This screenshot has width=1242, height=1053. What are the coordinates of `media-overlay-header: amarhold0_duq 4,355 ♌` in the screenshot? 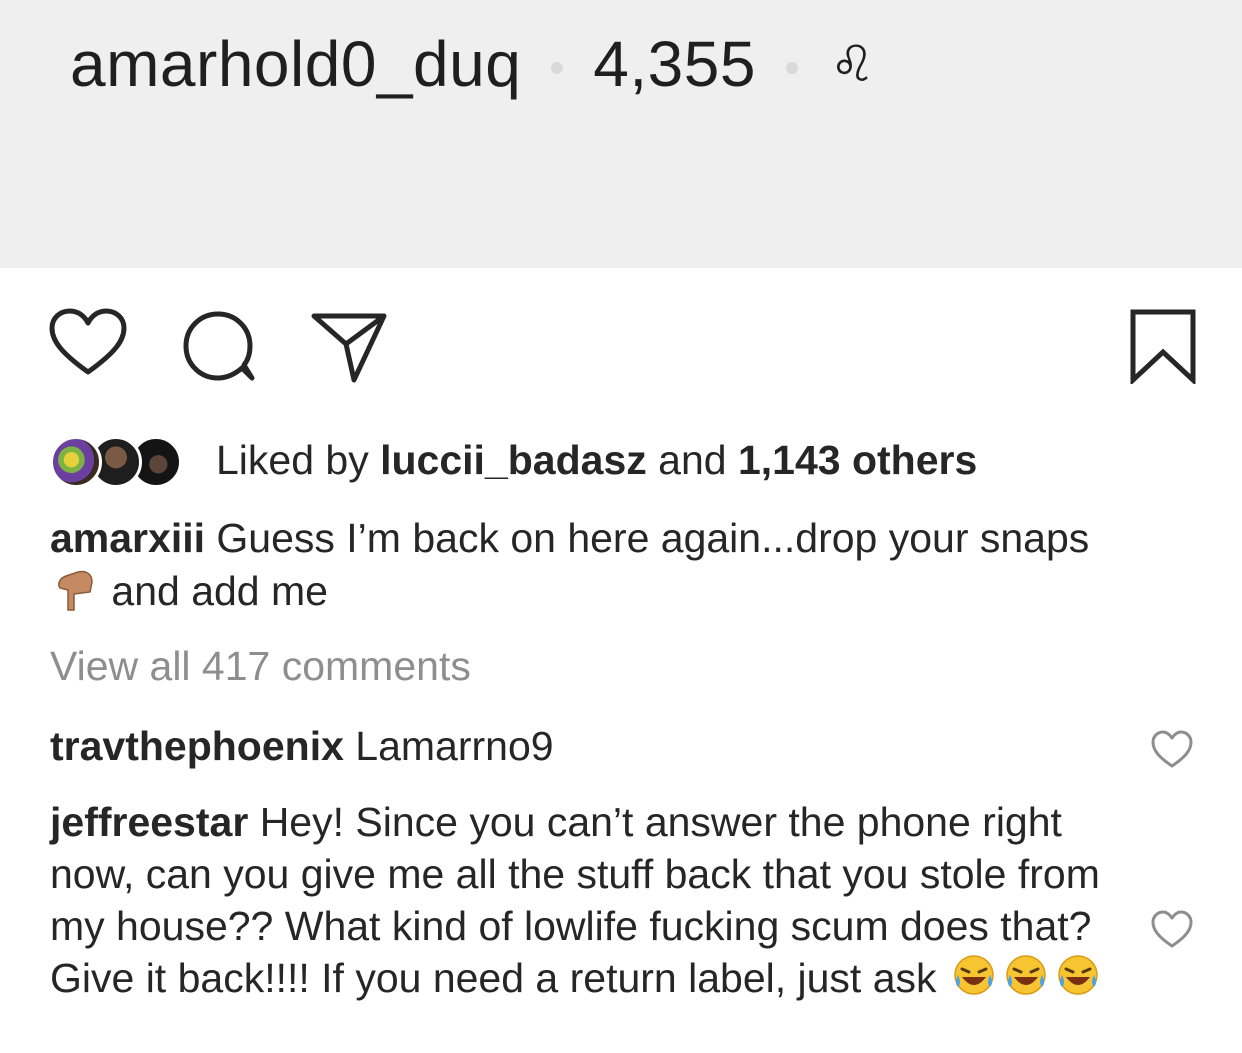 It's located at (472, 64).